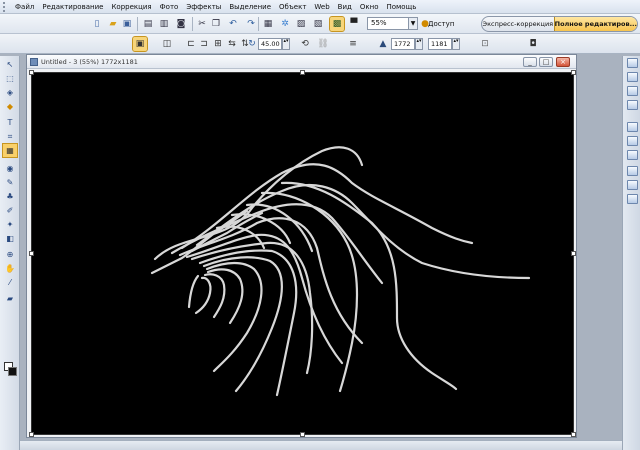 This screenshot has width=640, height=450. What do you see at coordinates (270, 44) in the screenshot?
I see `rotate-angle-input: 45.00` at bounding box center [270, 44].